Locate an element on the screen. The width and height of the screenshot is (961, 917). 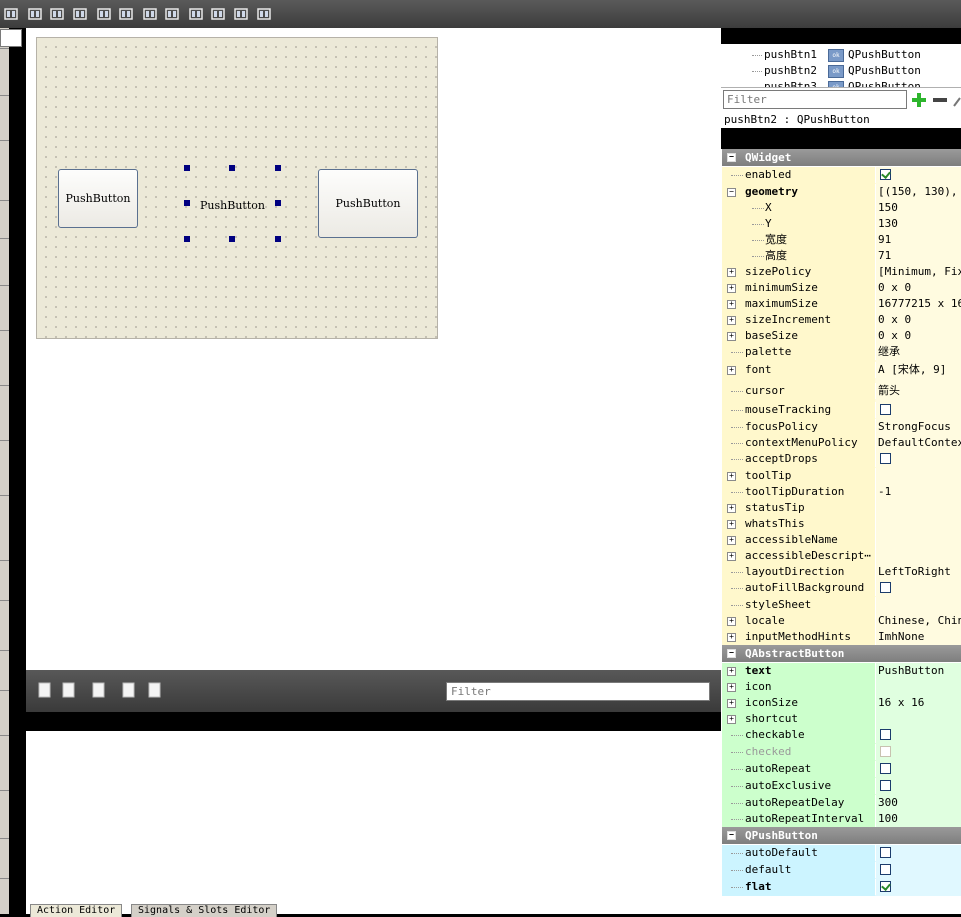
property-row: styleSheet is located at coordinates (841, 605).